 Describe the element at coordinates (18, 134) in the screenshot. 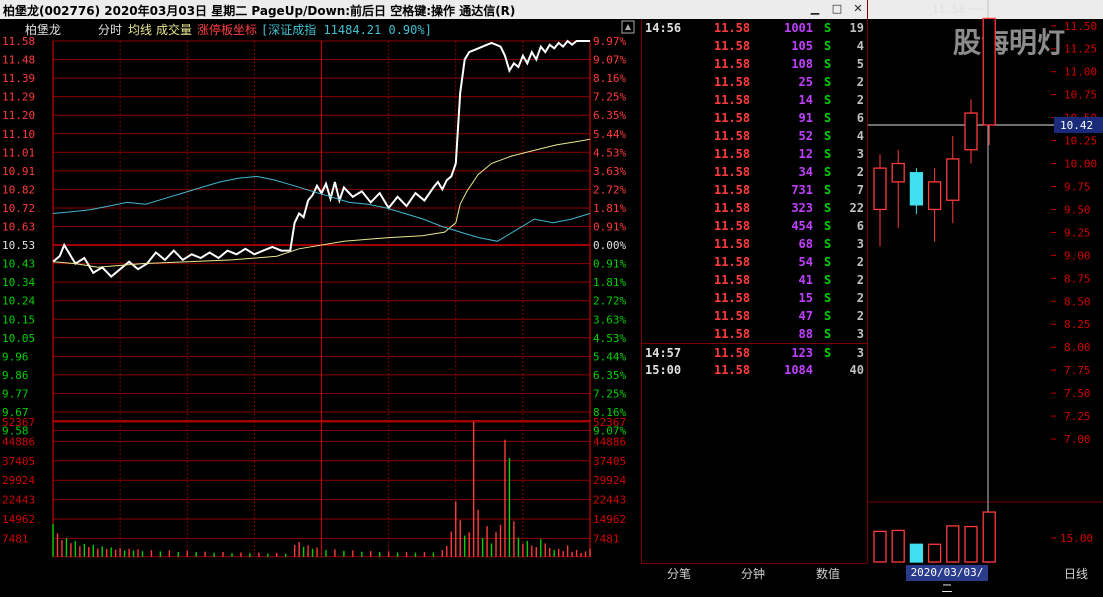

I see `price-tick: 11.10` at that location.